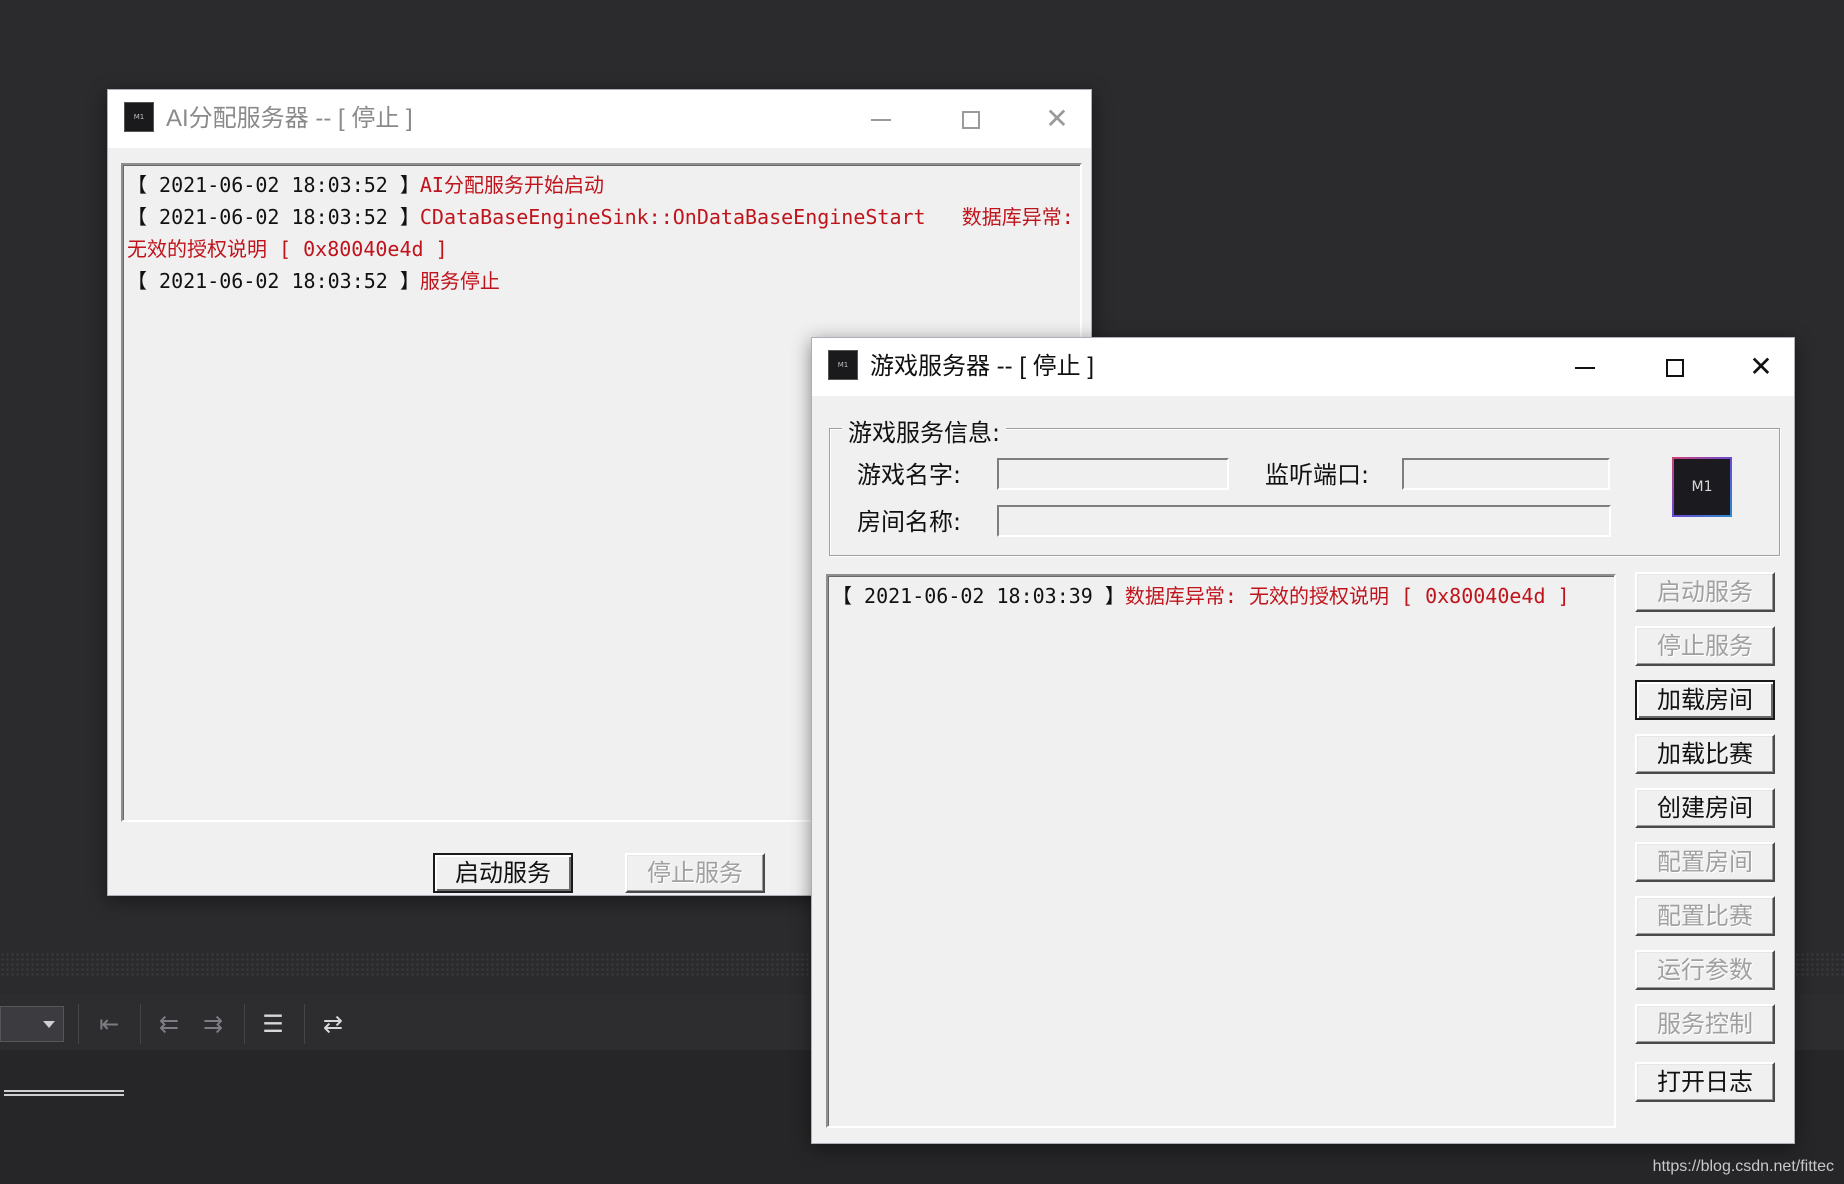 This screenshot has width=1844, height=1184. I want to click on chip-logo-icon: M1, so click(1702, 487).